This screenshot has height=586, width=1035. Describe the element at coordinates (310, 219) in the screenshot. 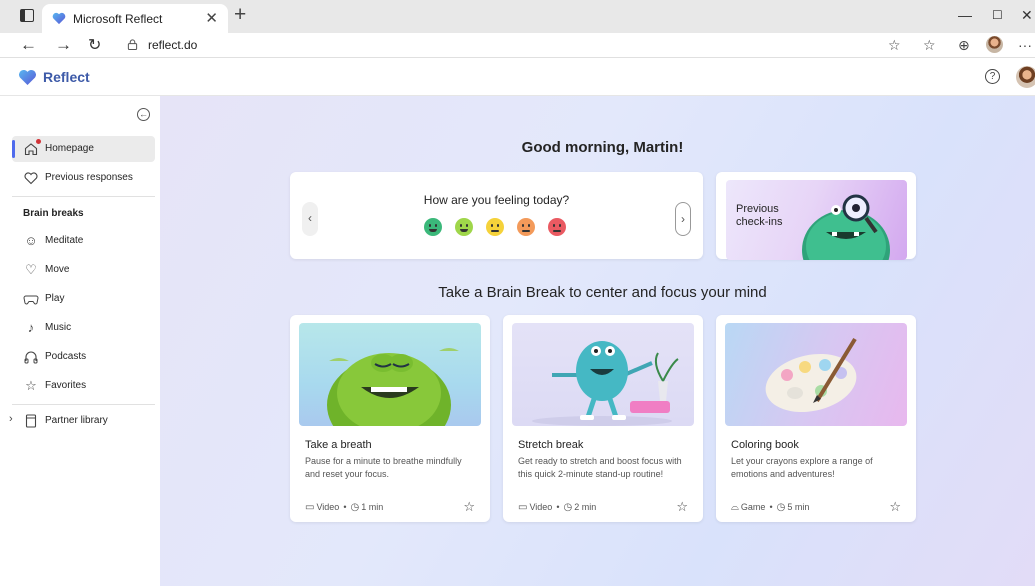

I see `previous-arrow-button: ‹` at that location.